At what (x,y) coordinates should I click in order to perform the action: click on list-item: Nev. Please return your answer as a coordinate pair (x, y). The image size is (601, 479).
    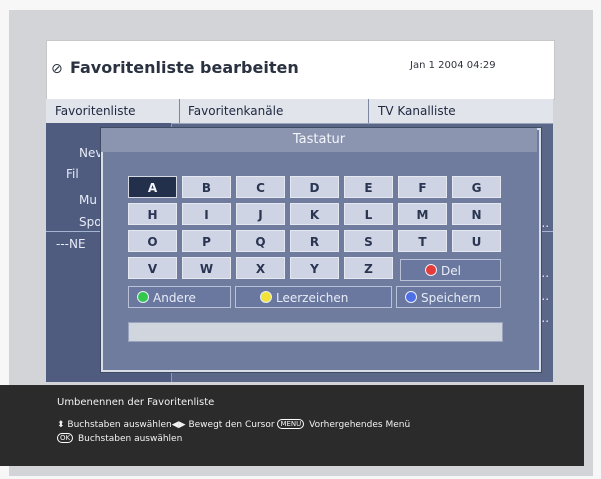
    Looking at the image, I should click on (90, 153).